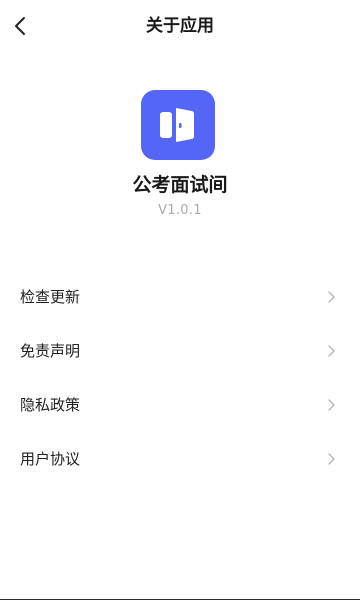 This screenshot has height=600, width=360. What do you see at coordinates (180, 405) in the screenshot?
I see `menu-item-privacy-policy: 隐私政策` at bounding box center [180, 405].